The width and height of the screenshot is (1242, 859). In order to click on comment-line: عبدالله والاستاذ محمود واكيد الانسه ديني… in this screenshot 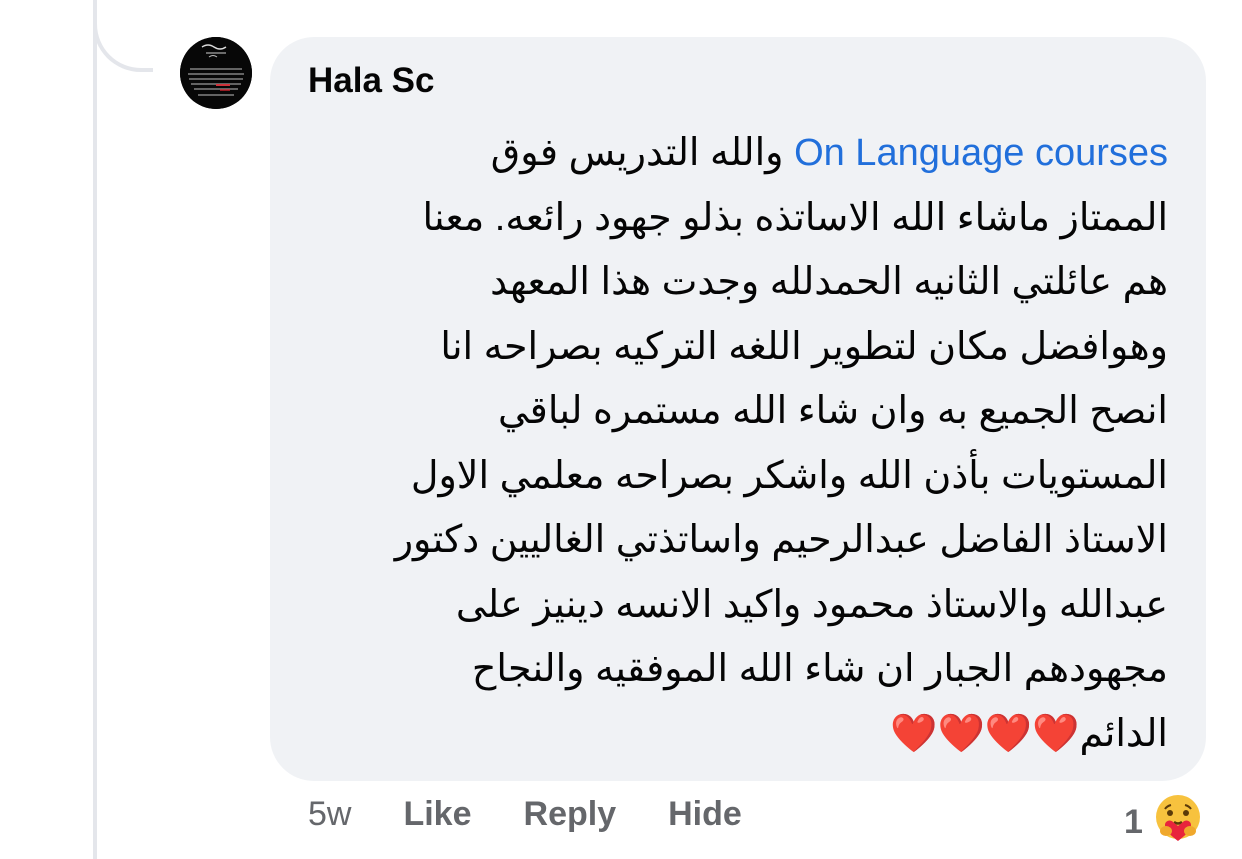, I will do `click(811, 604)`.